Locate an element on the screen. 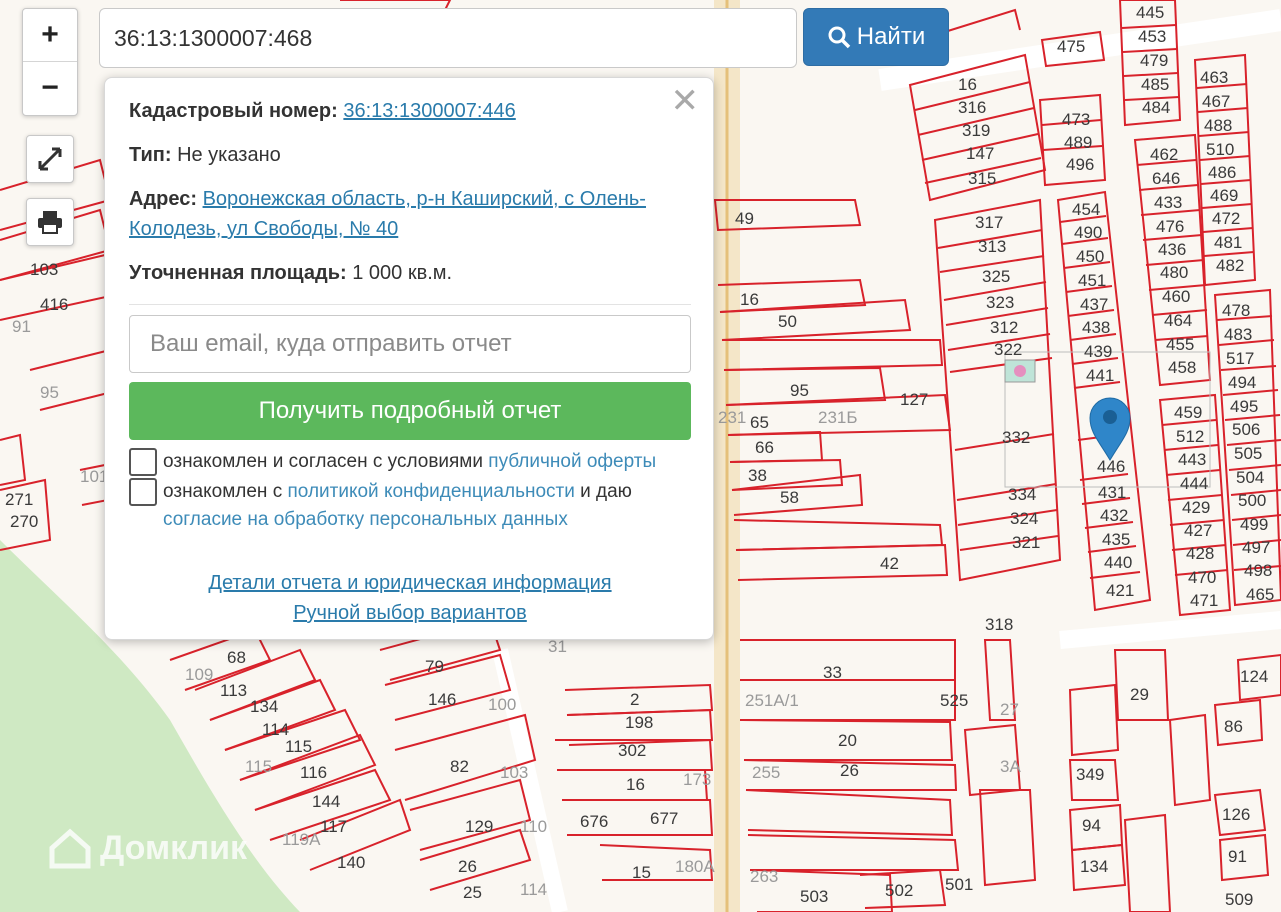  svg-text: 458 is located at coordinates (1182, 367).